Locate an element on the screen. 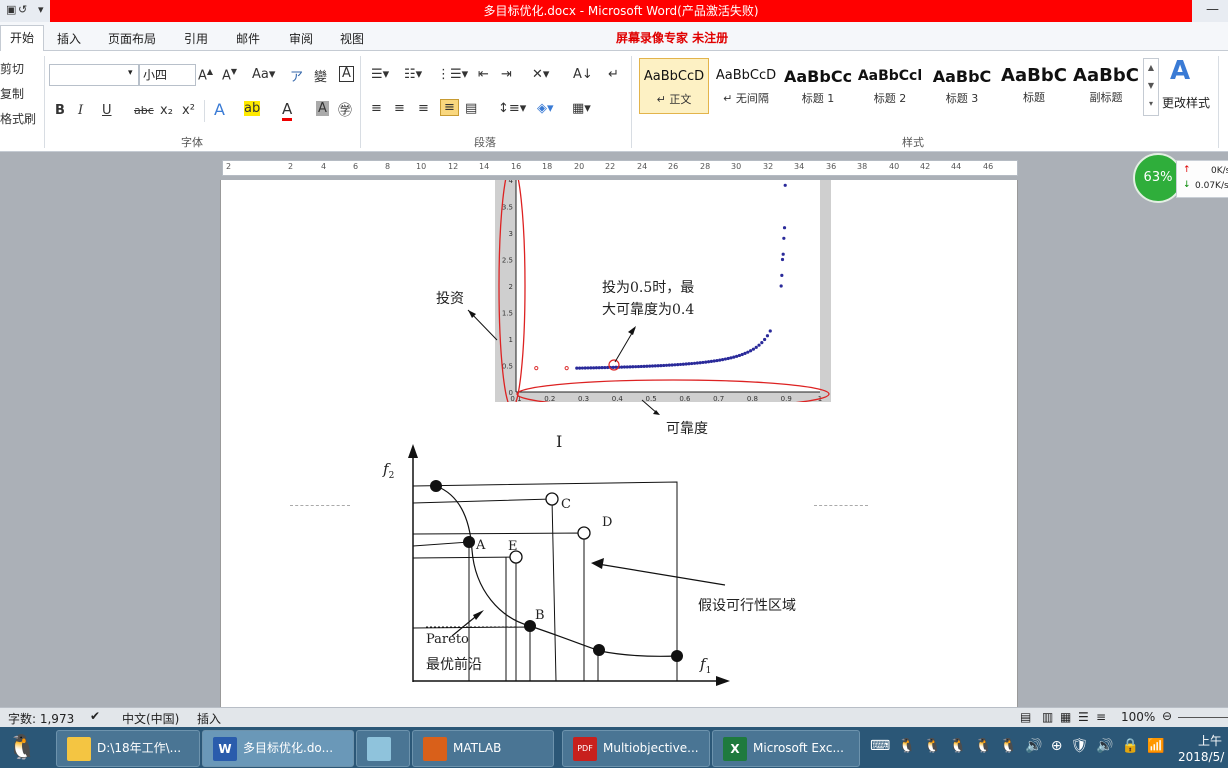 The image size is (1228, 768). borders-icon: ▦▾ is located at coordinates (581, 108).